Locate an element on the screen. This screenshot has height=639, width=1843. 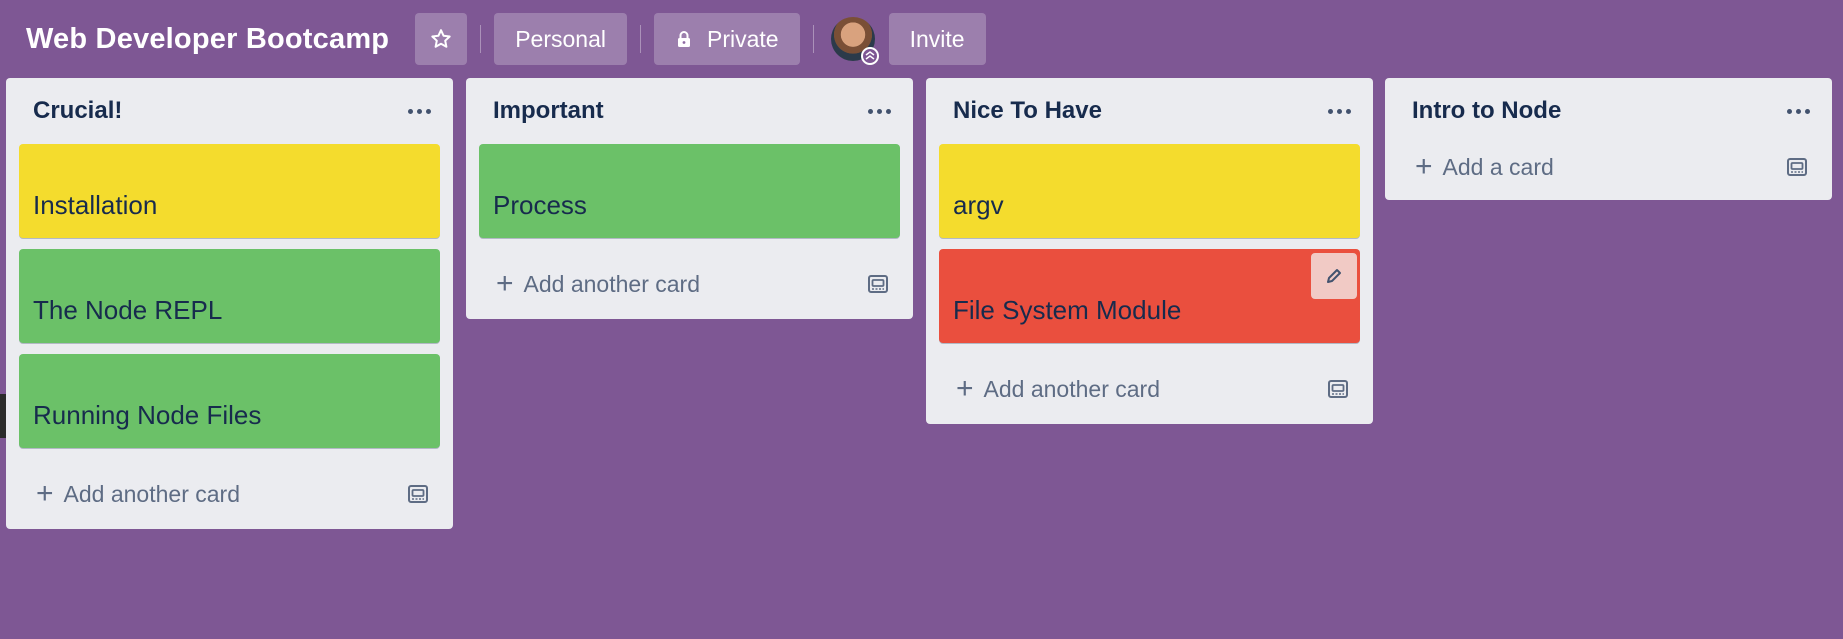
list-title: Crucial! is located at coordinates (77, 111).